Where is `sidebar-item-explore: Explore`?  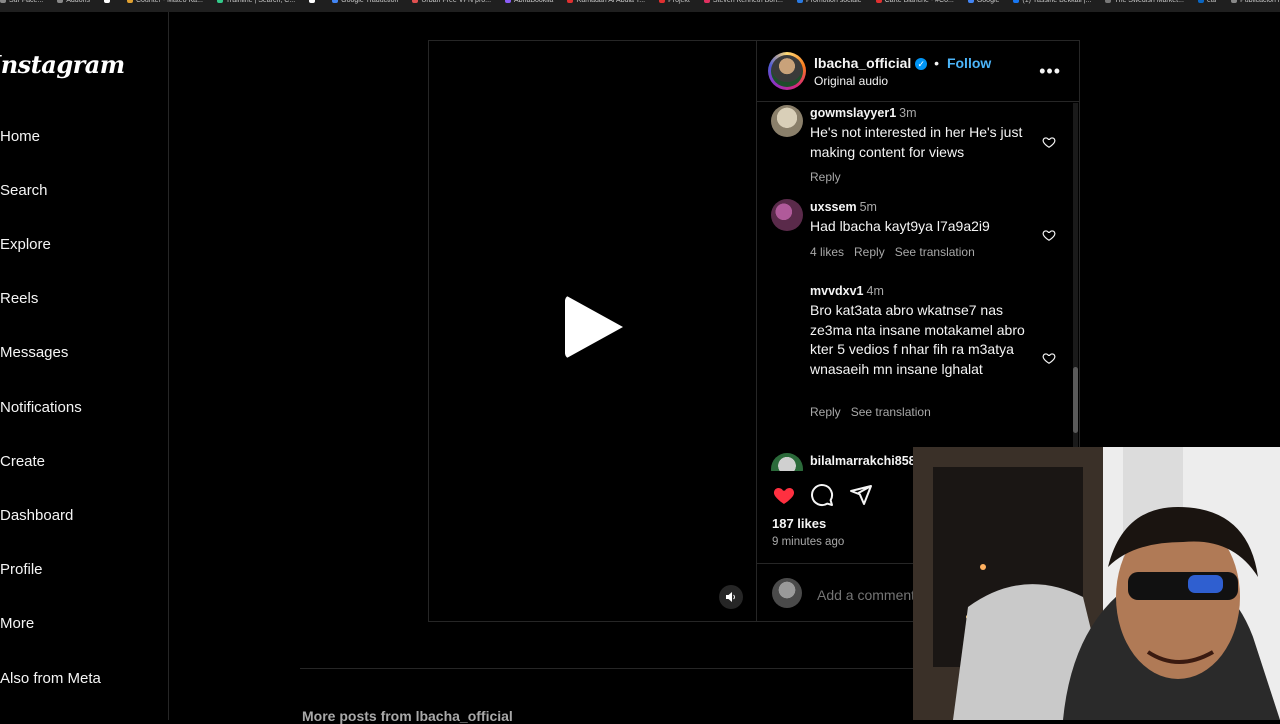
sidebar-item-explore: Explore is located at coordinates (25, 245).